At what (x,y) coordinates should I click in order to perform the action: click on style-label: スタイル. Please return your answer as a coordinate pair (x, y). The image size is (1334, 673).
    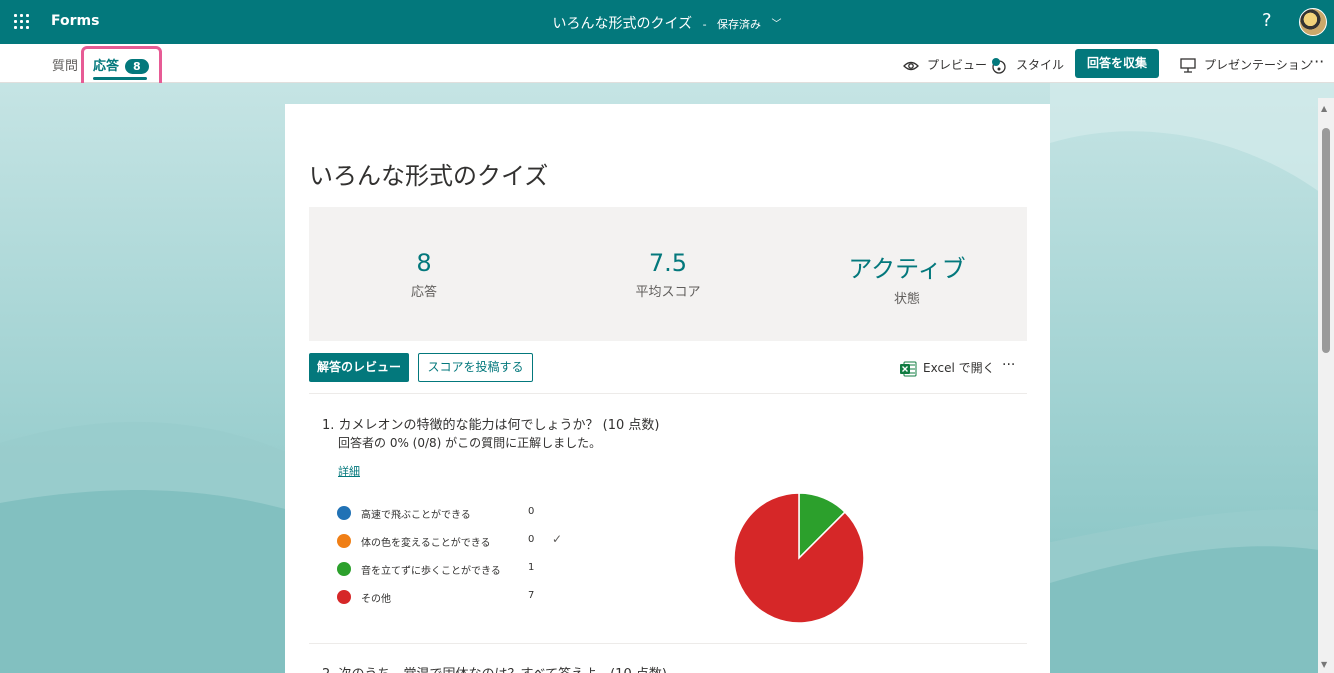
    Looking at the image, I should click on (1040, 65).